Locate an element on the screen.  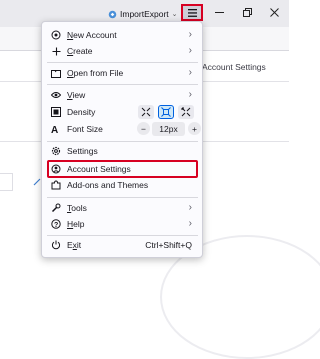
density-compact-button is located at coordinates (146, 112).